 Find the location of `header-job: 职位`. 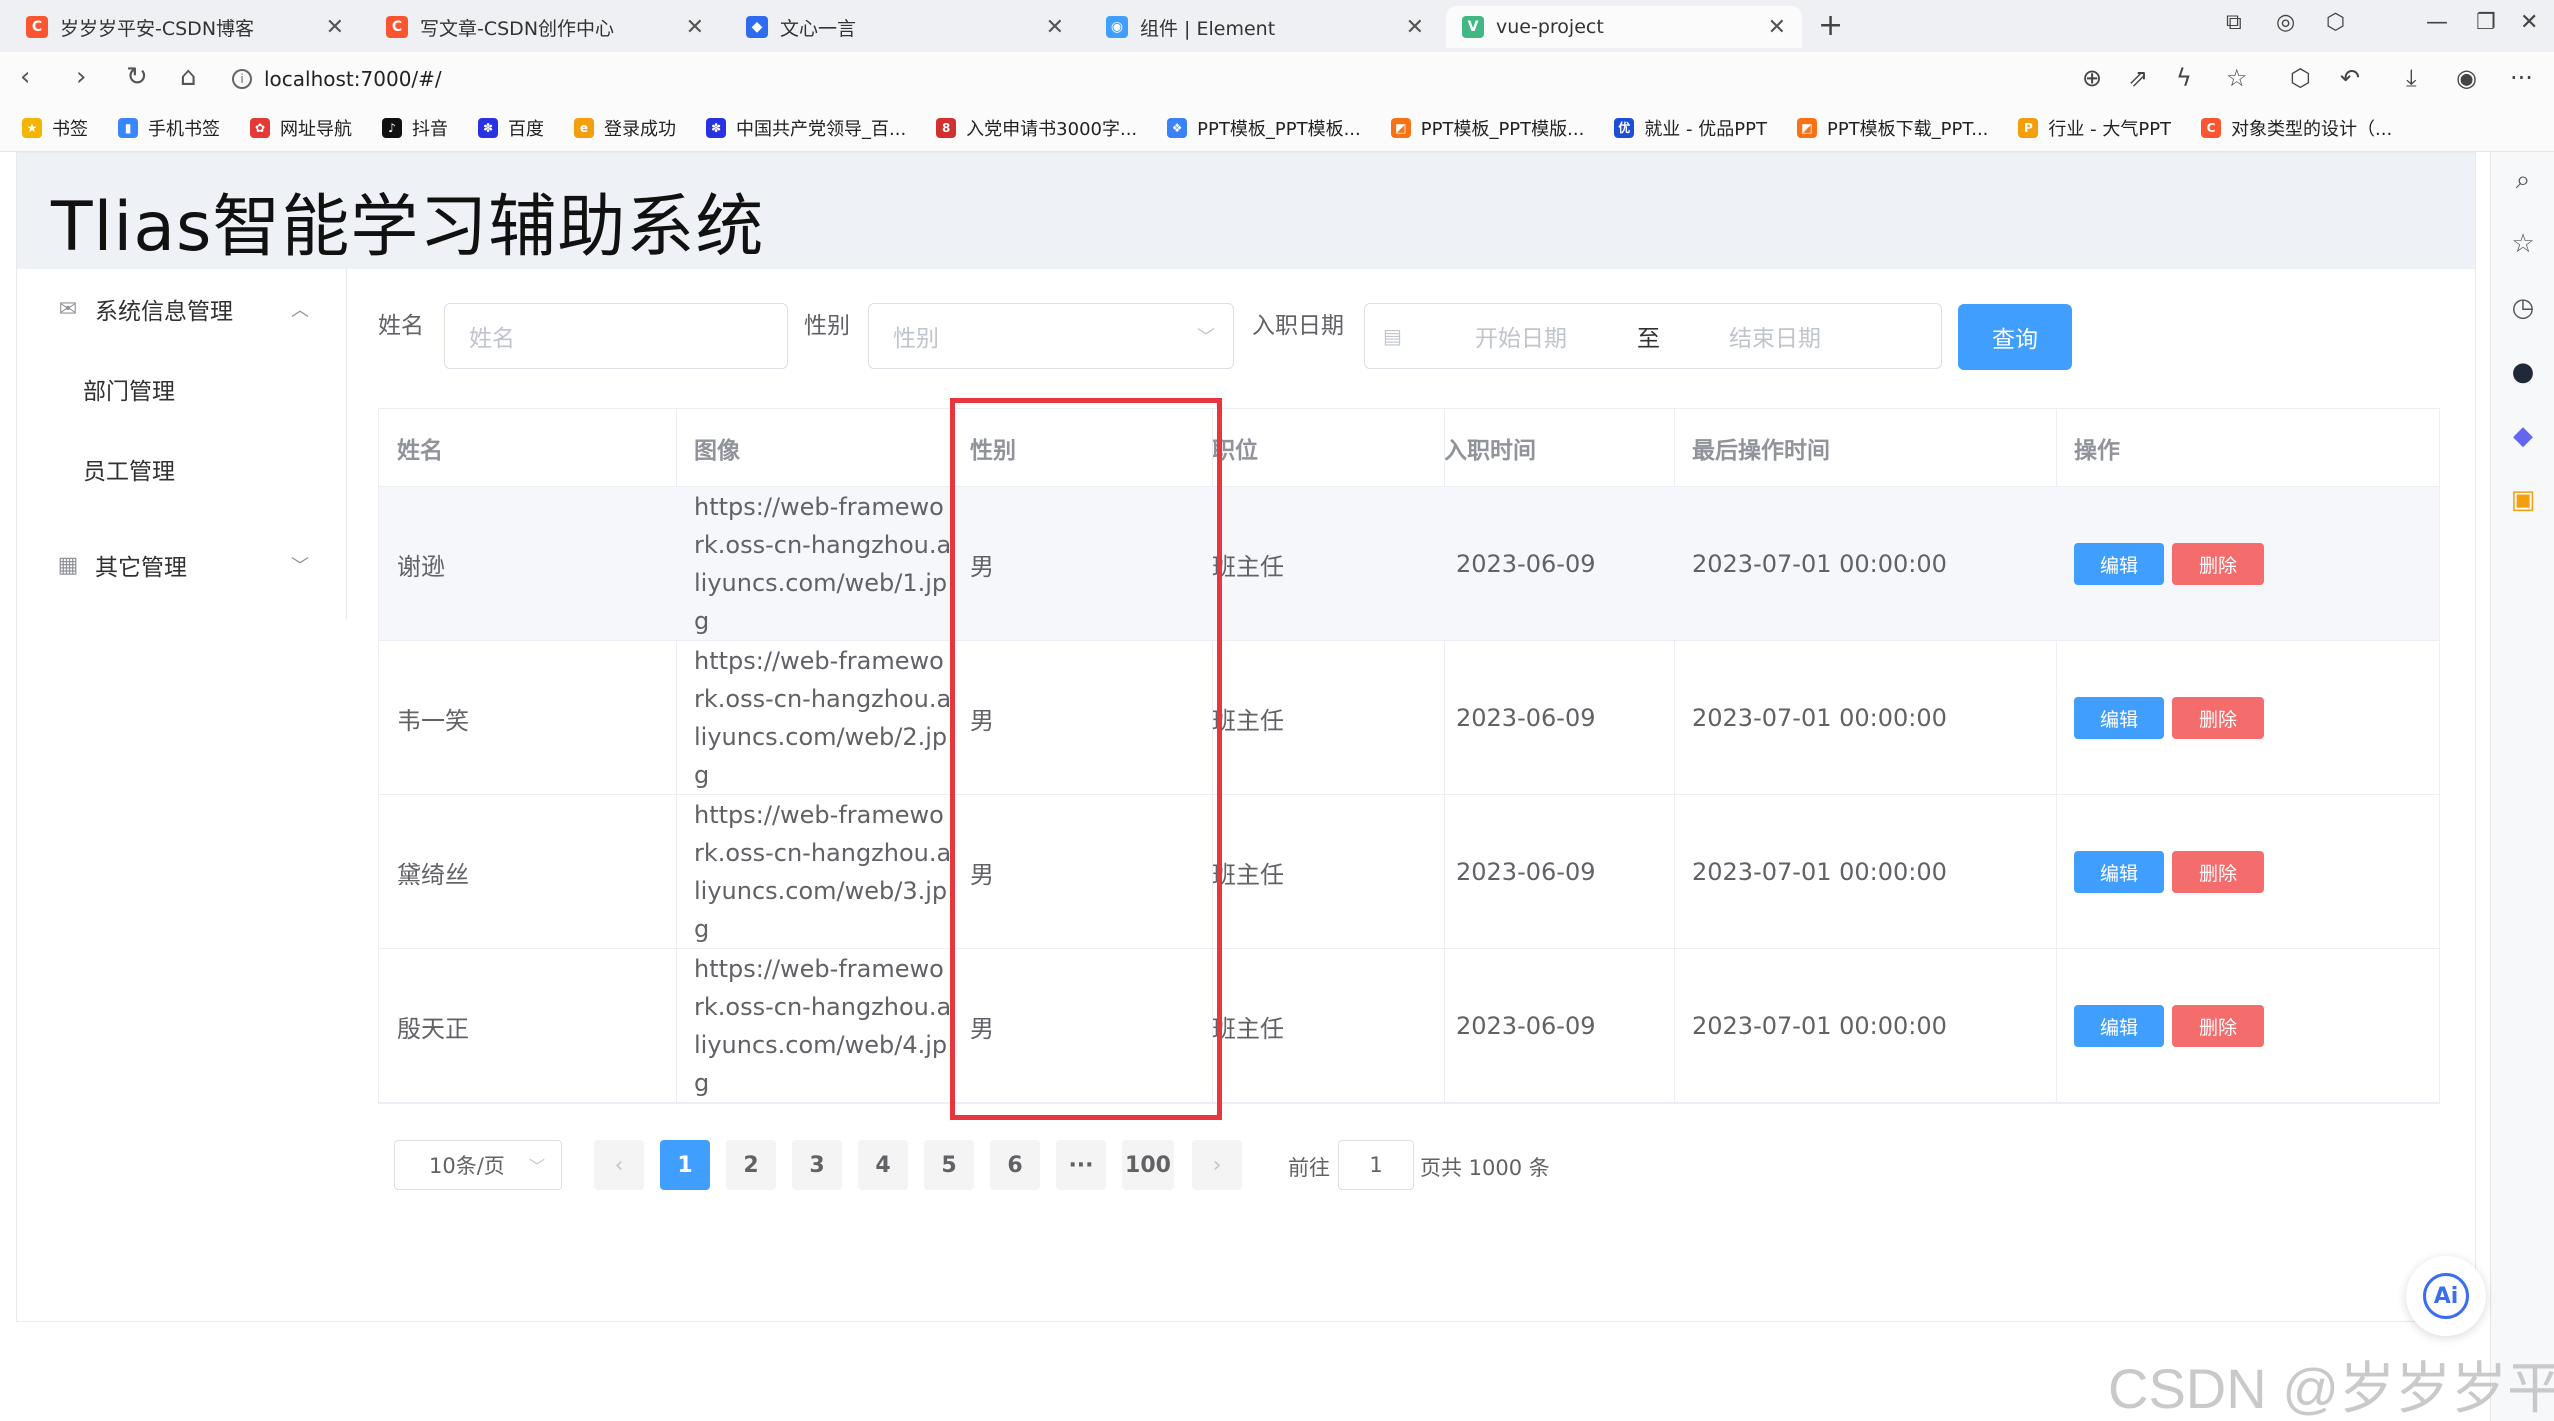

header-job: 职位 is located at coordinates (1235, 451).